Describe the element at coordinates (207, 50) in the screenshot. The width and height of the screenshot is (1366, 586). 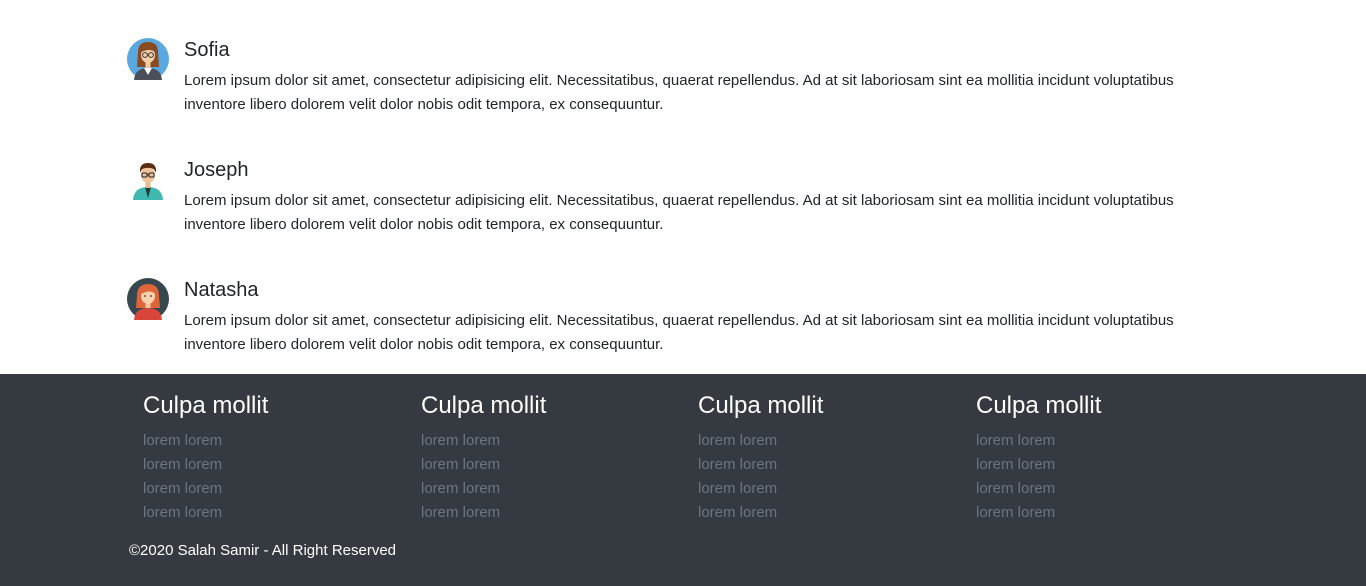
I see `testimonial-name: Sofia` at that location.